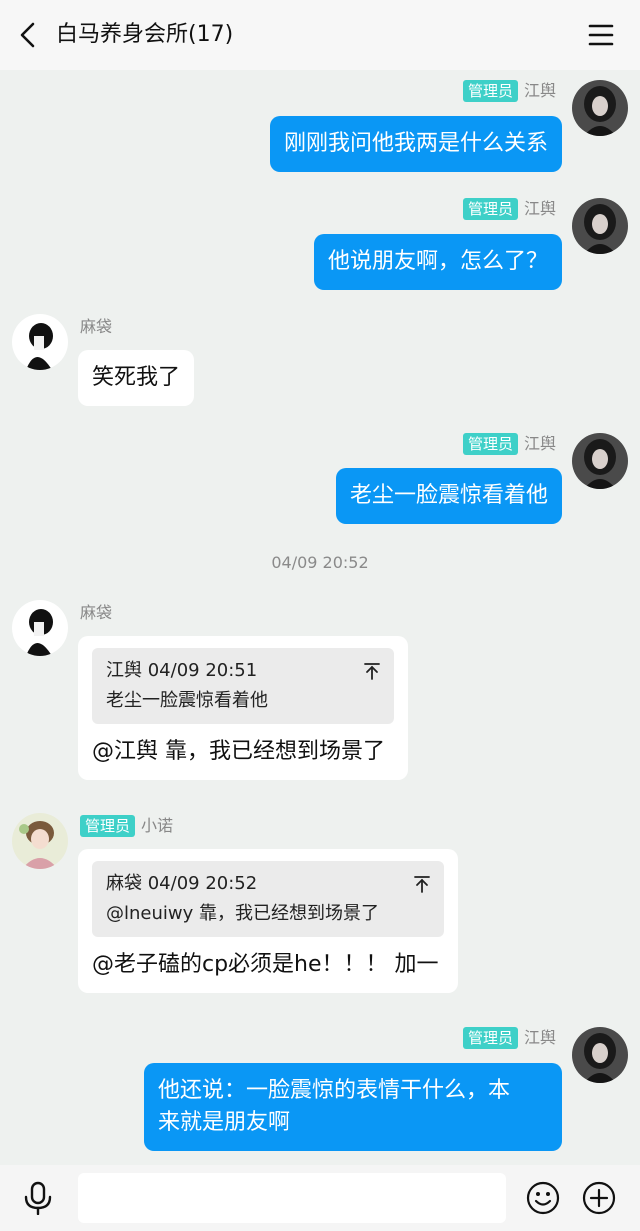  What do you see at coordinates (599, 1198) in the screenshot?
I see `plus-icon` at bounding box center [599, 1198].